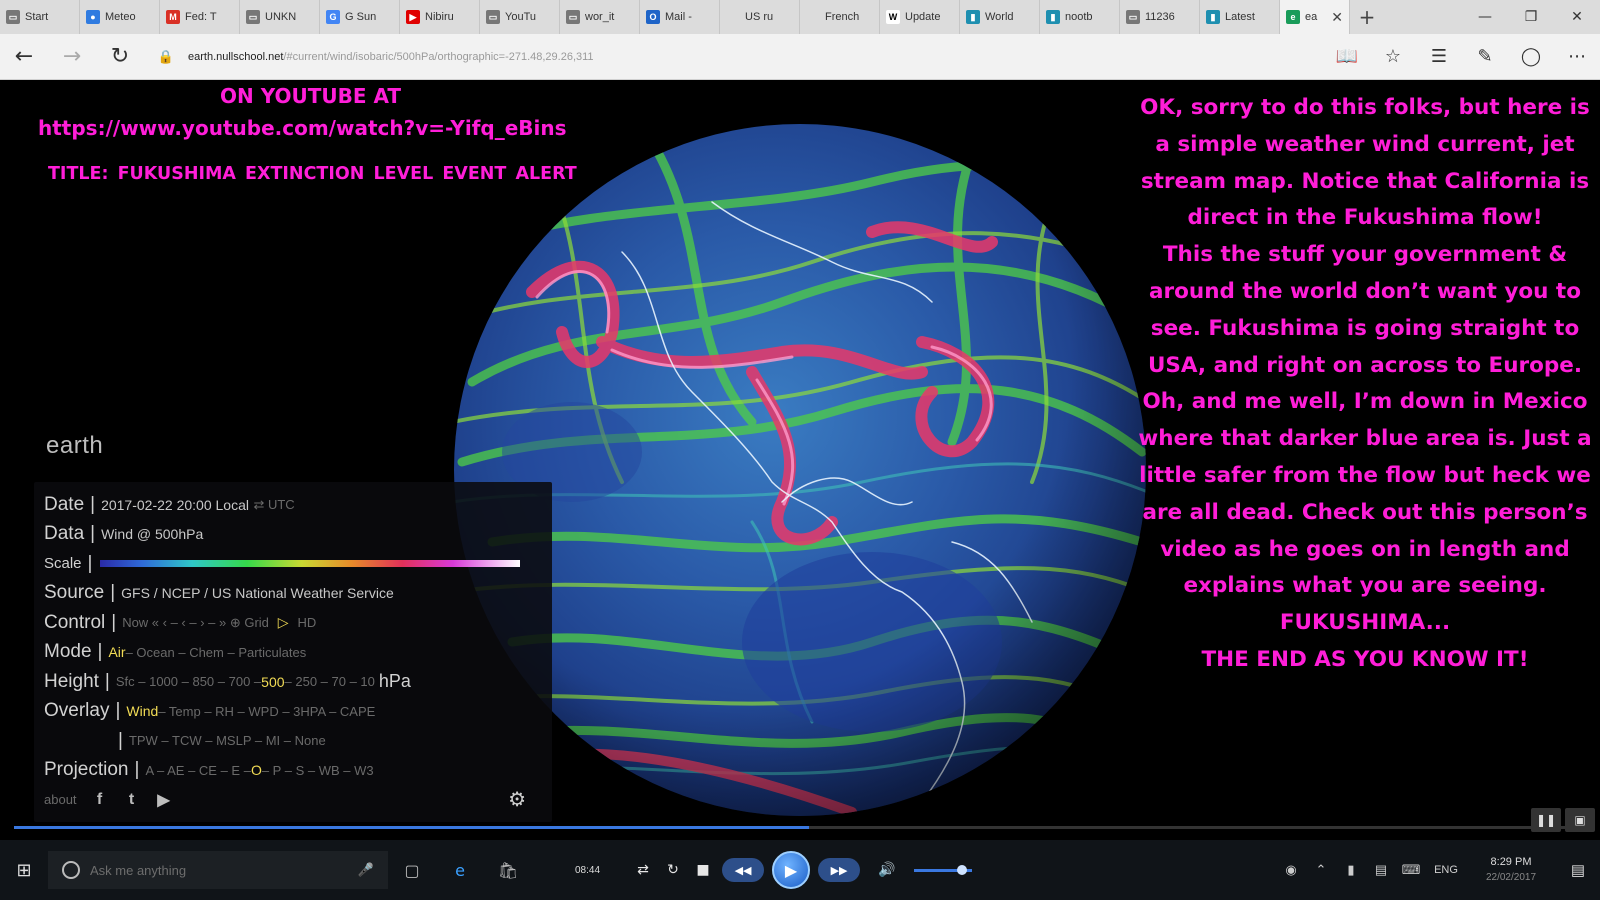 This screenshot has height=900, width=1600. I want to click on twitter-icon: t, so click(132, 800).